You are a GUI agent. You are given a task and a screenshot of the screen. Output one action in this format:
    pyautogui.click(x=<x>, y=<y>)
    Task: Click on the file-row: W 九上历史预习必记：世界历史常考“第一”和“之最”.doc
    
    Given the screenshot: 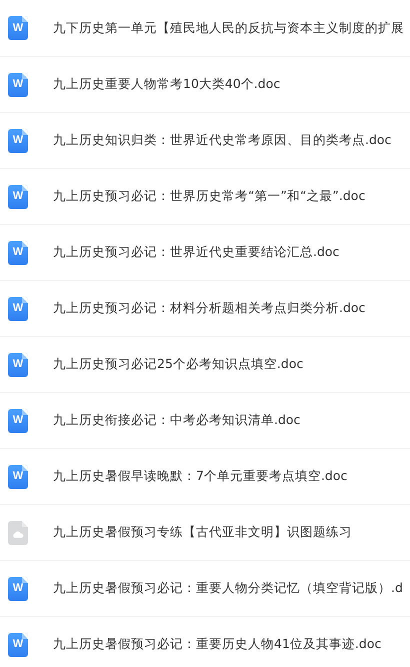 What is the action you would take?
    pyautogui.click(x=205, y=197)
    